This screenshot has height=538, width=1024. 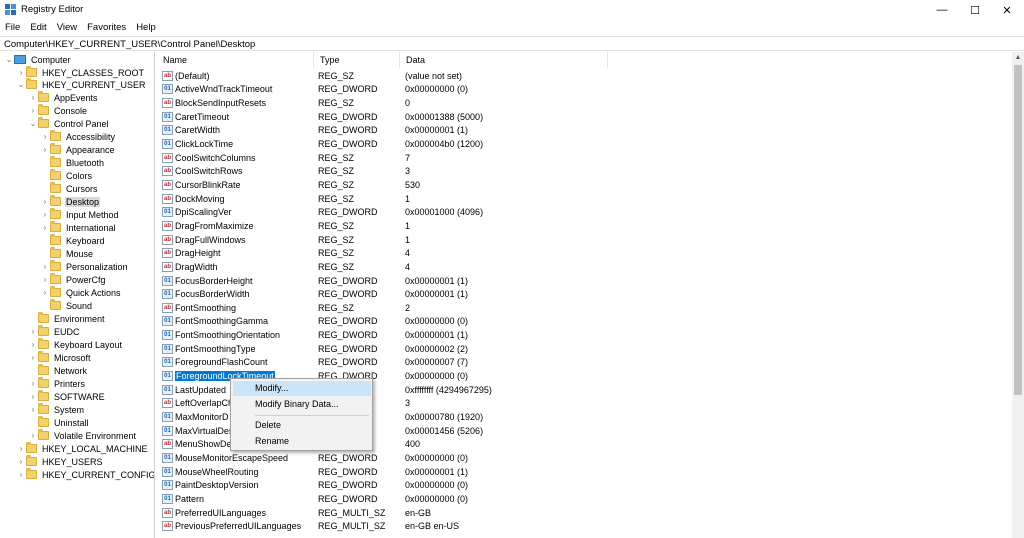 What do you see at coordinates (81, 84) in the screenshot?
I see `tree-item: ⌄ HKEY_CURRENT_USER` at bounding box center [81, 84].